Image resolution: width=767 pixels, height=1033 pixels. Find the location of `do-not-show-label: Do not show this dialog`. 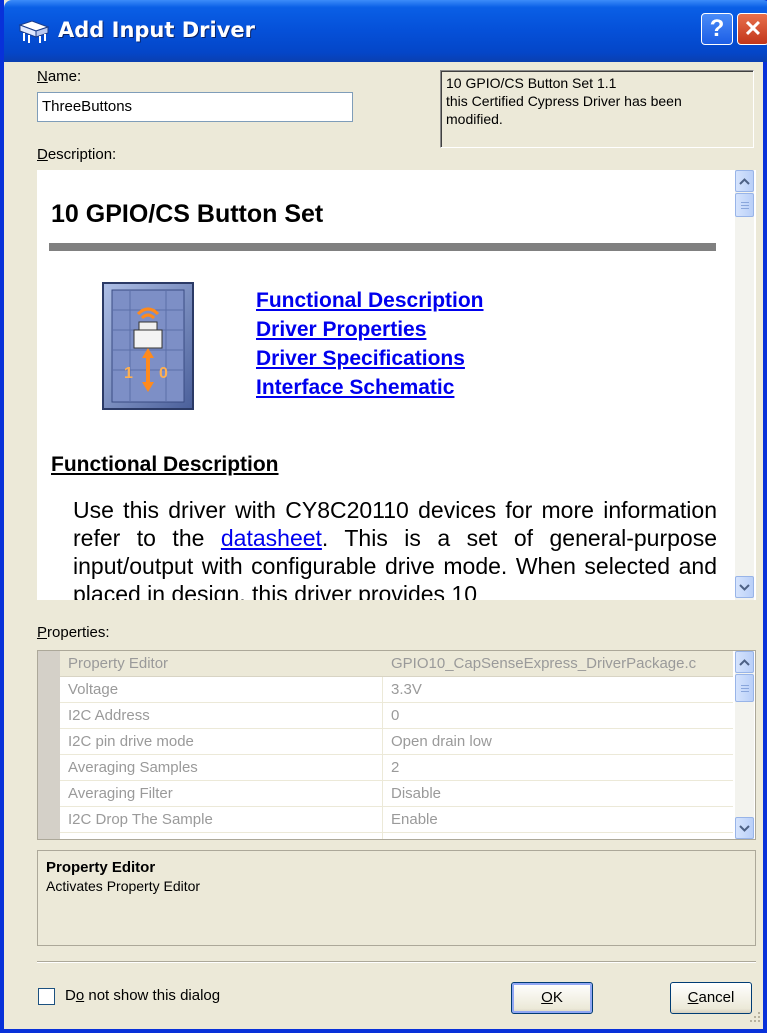

do-not-show-label: Do not show this dialog is located at coordinates (142, 995).